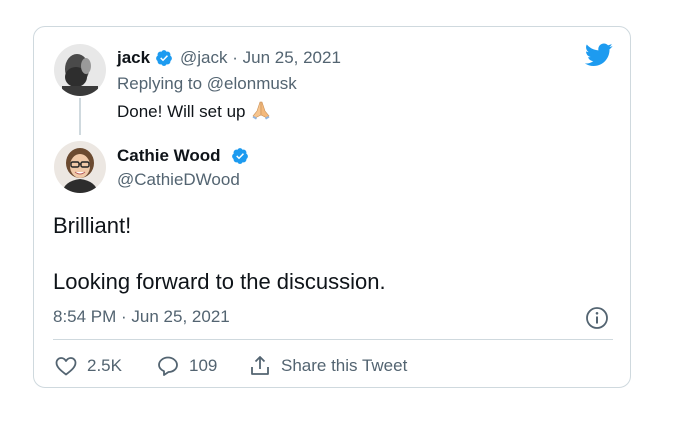 Image resolution: width=688 pixels, height=421 pixels. Describe the element at coordinates (178, 180) in the screenshot. I see `tweet-author-handle: @CathieDWood` at that location.